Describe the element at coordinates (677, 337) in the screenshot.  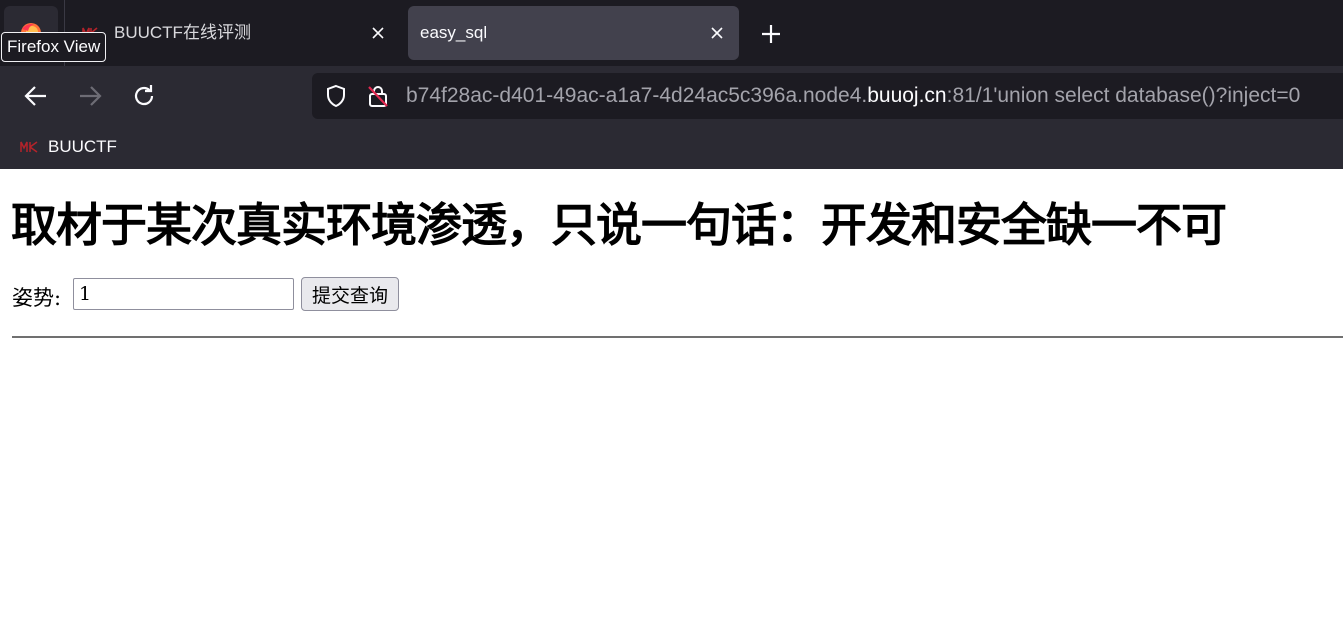
I see `horizontal-rule` at that location.